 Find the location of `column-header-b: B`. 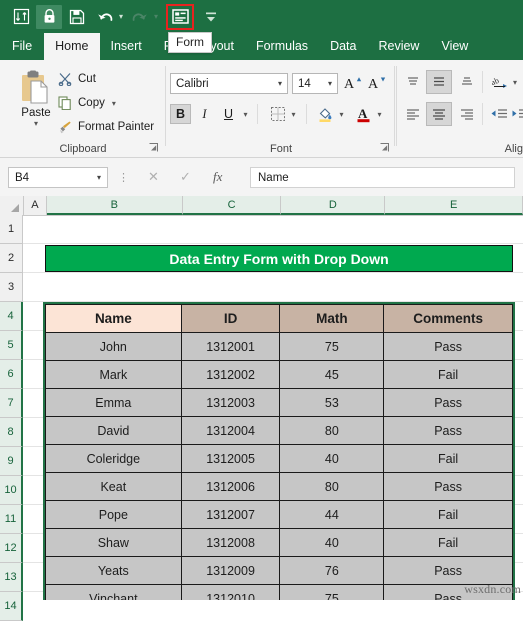

column-header-b: B is located at coordinates (114, 205).